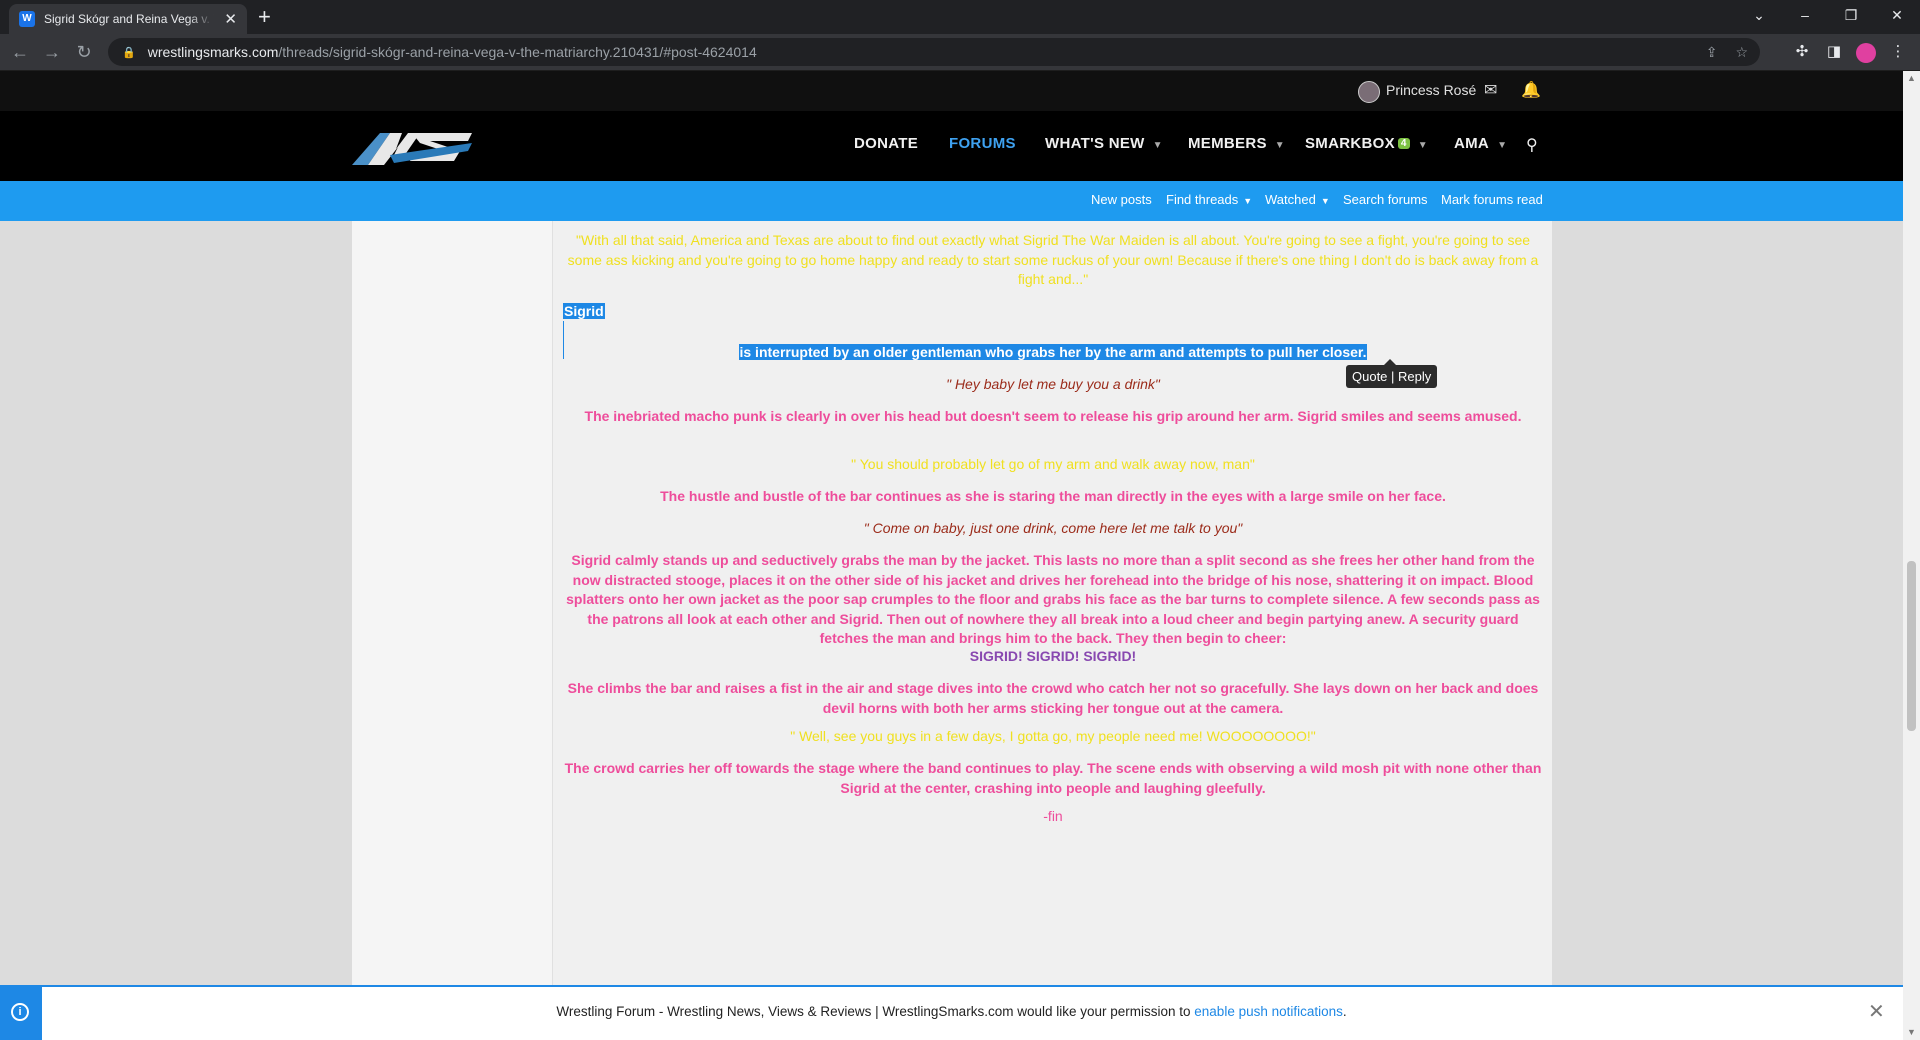  I want to click on close-icon: ✕, so click(1876, 1011).